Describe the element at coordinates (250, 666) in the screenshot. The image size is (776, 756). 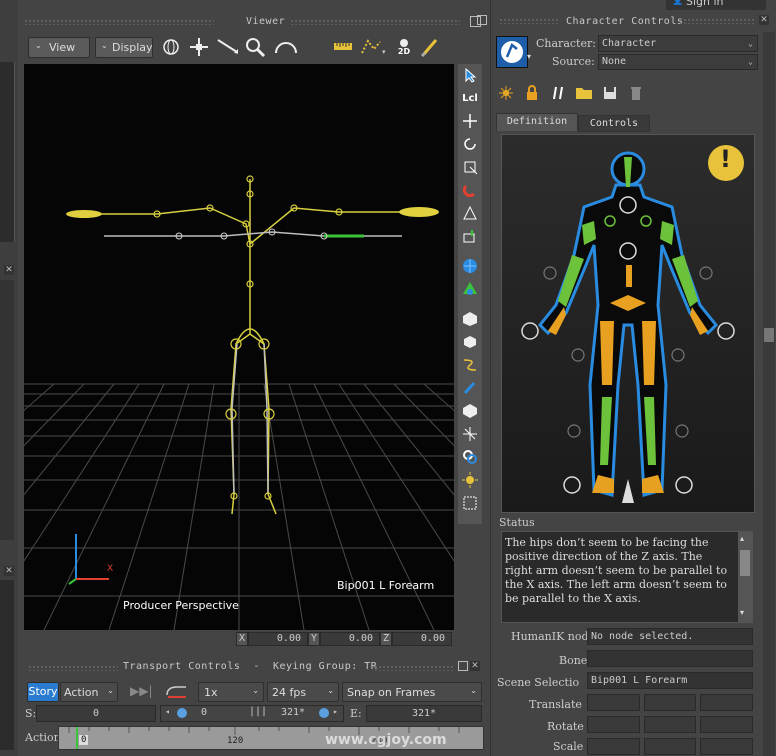
I see `transport-title: Transport Controls - Keying Group: TR` at that location.